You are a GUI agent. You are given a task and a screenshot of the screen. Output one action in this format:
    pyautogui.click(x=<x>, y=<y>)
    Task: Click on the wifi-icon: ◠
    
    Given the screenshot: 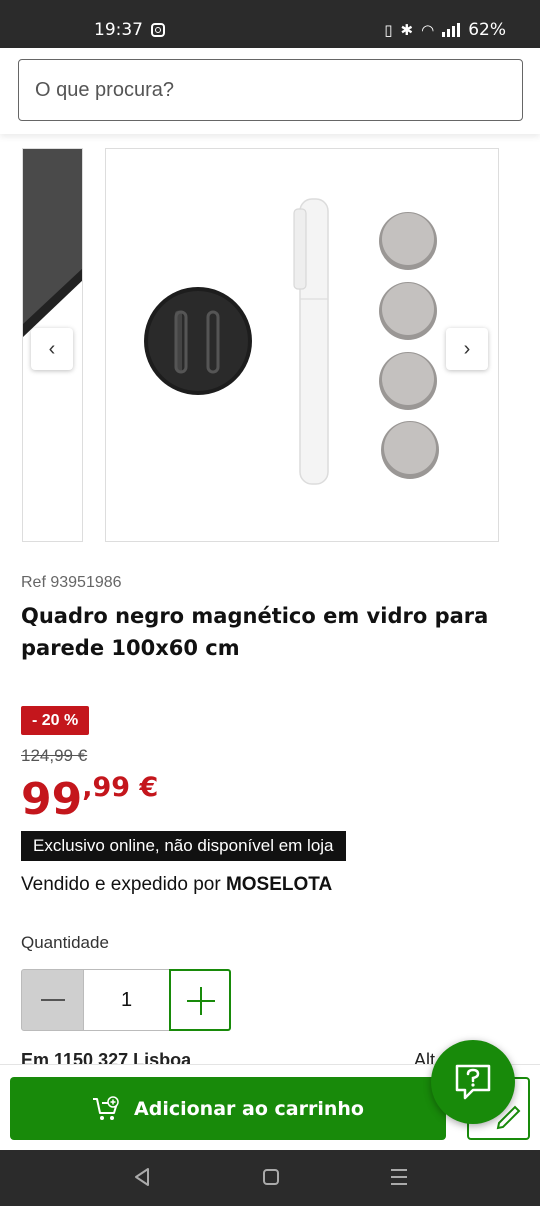 What is the action you would take?
    pyautogui.click(x=428, y=30)
    